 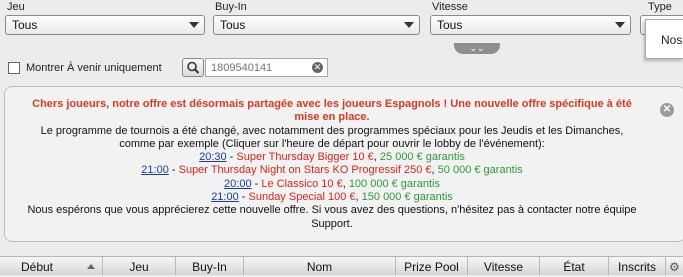 I want to click on promo-guarantee: 25 000 € garantis, so click(x=422, y=157).